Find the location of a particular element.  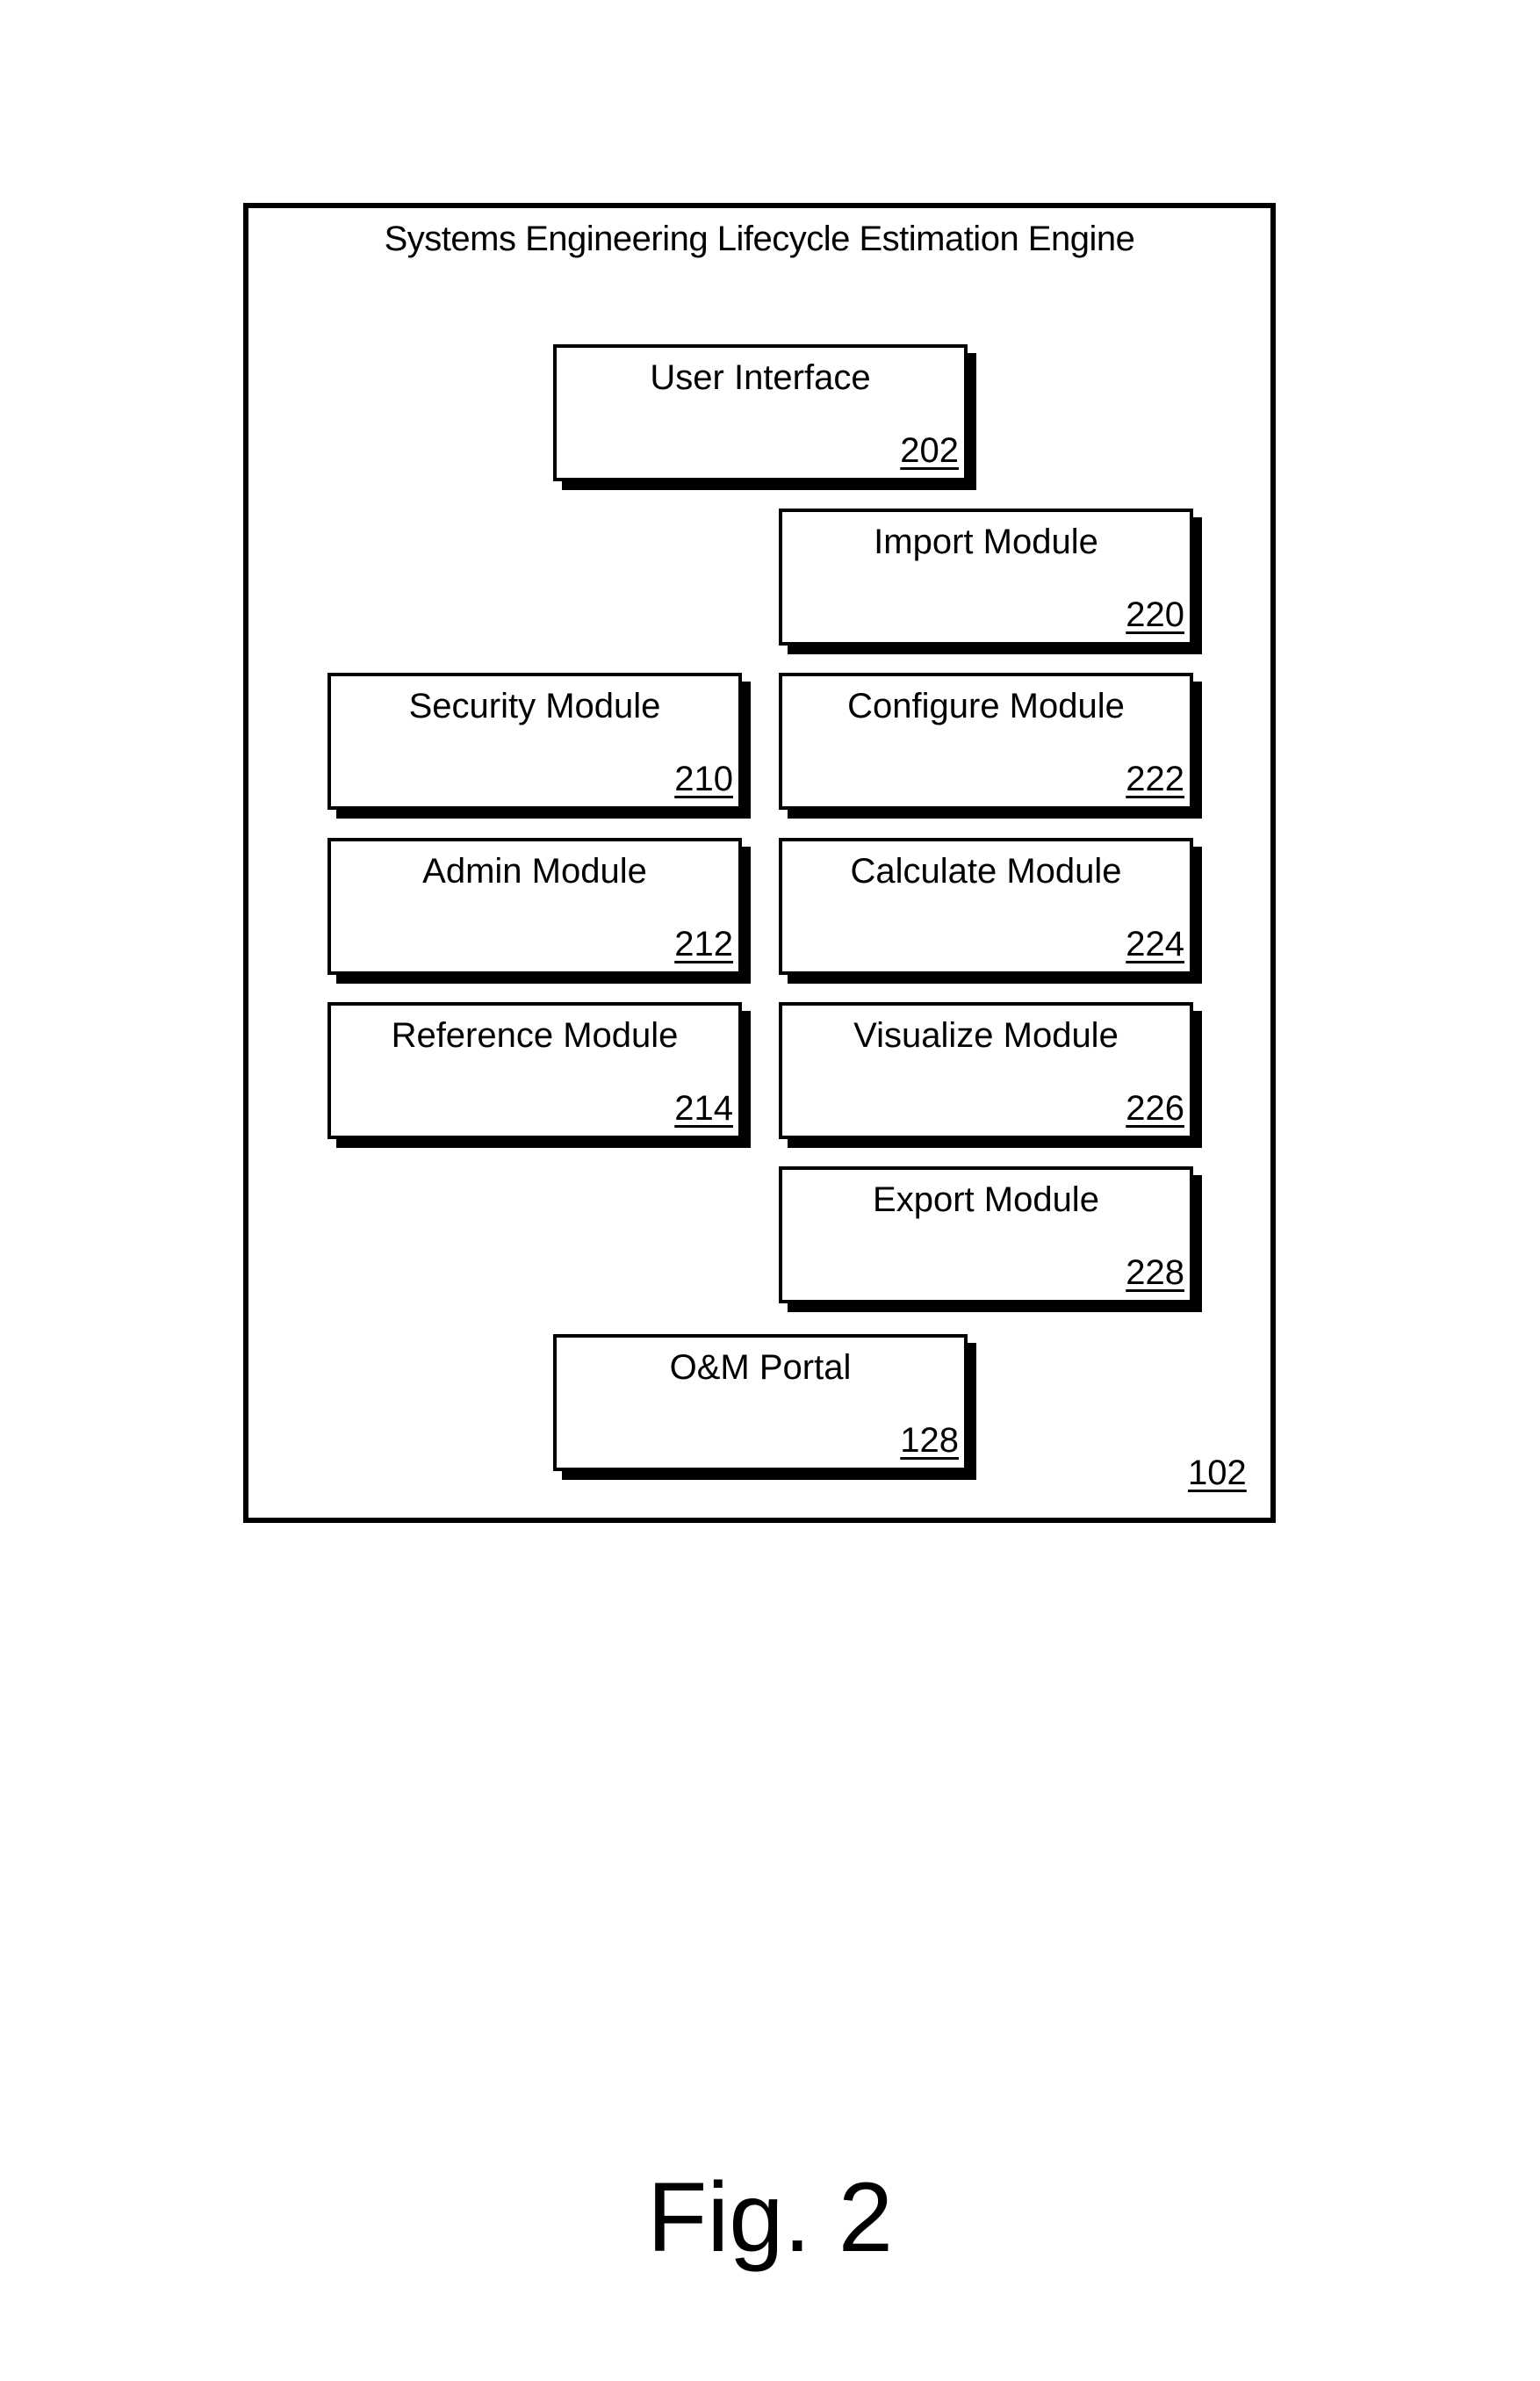

box-ref-number: 214 is located at coordinates (703, 1108).